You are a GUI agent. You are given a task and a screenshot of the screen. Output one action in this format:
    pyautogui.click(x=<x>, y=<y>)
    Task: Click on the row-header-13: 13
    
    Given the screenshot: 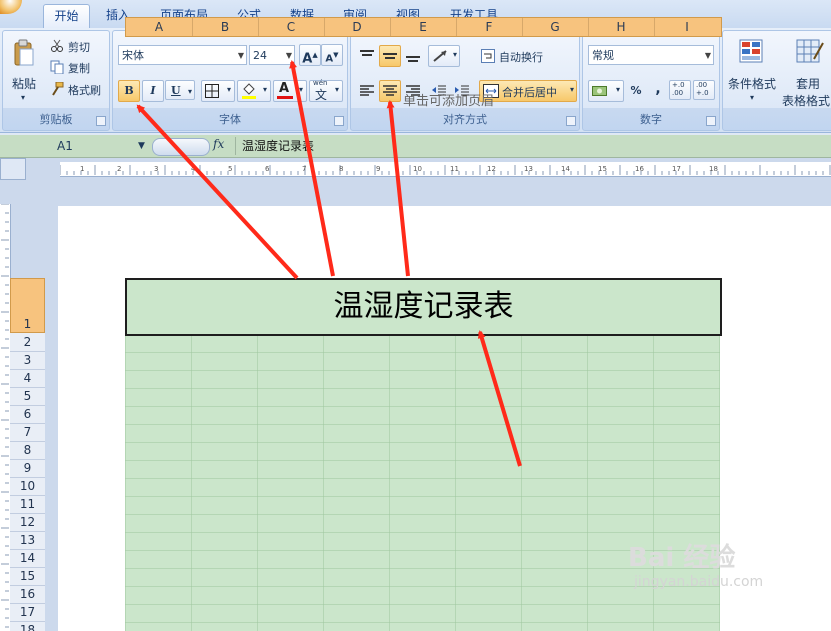 What is the action you would take?
    pyautogui.click(x=27, y=541)
    